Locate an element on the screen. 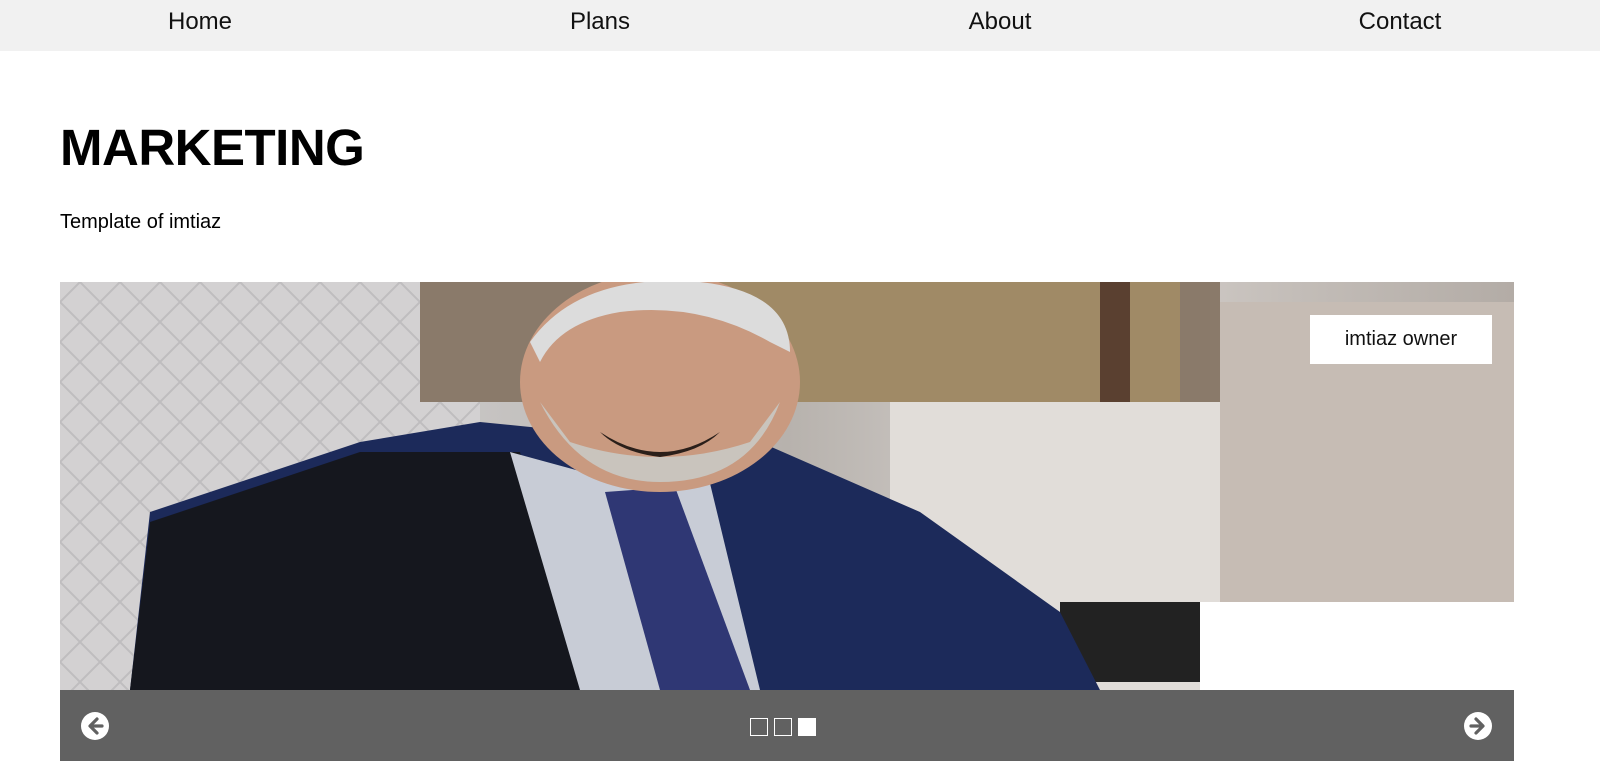 The image size is (1600, 776). arrow-right-circle-icon is located at coordinates (1478, 726).